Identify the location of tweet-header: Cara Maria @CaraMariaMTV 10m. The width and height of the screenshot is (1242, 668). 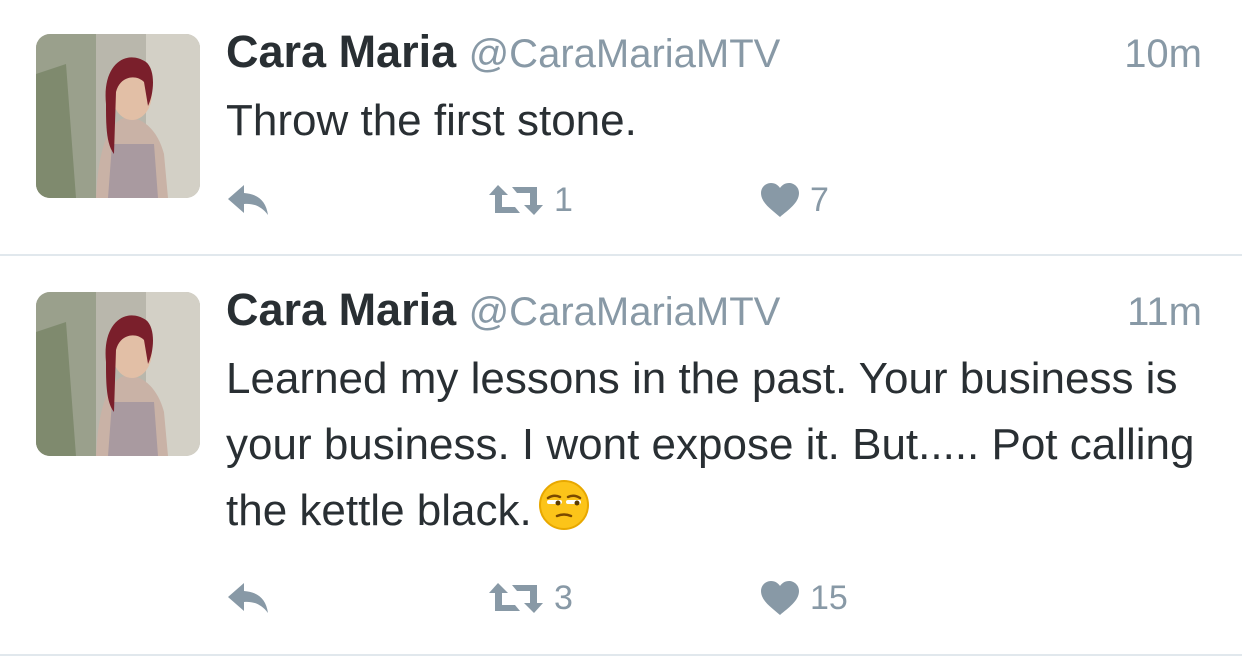
(714, 54).